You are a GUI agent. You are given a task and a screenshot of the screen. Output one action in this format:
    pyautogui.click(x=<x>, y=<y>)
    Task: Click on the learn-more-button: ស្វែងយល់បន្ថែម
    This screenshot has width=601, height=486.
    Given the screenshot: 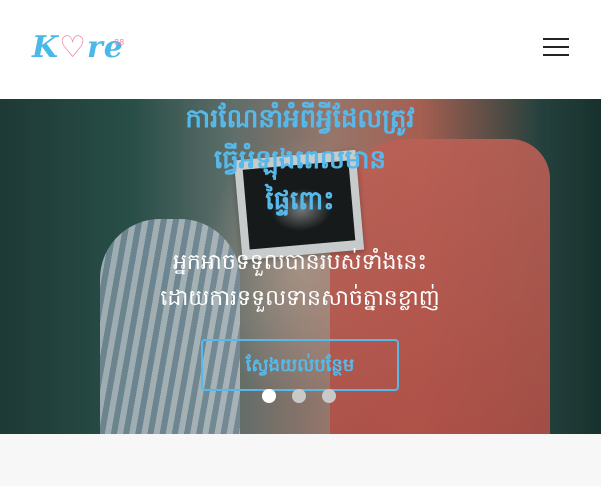 What is the action you would take?
    pyautogui.click(x=300, y=365)
    